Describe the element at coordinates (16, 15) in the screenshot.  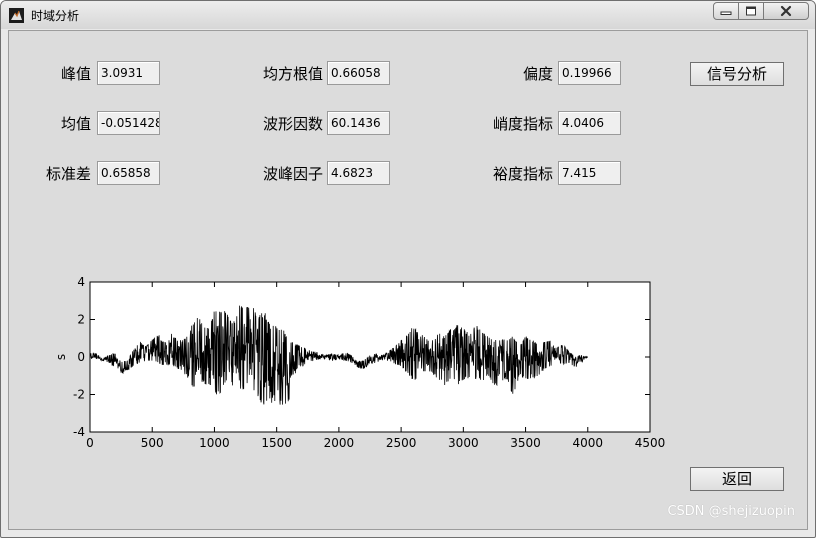
I see `matlab-app-icon` at that location.